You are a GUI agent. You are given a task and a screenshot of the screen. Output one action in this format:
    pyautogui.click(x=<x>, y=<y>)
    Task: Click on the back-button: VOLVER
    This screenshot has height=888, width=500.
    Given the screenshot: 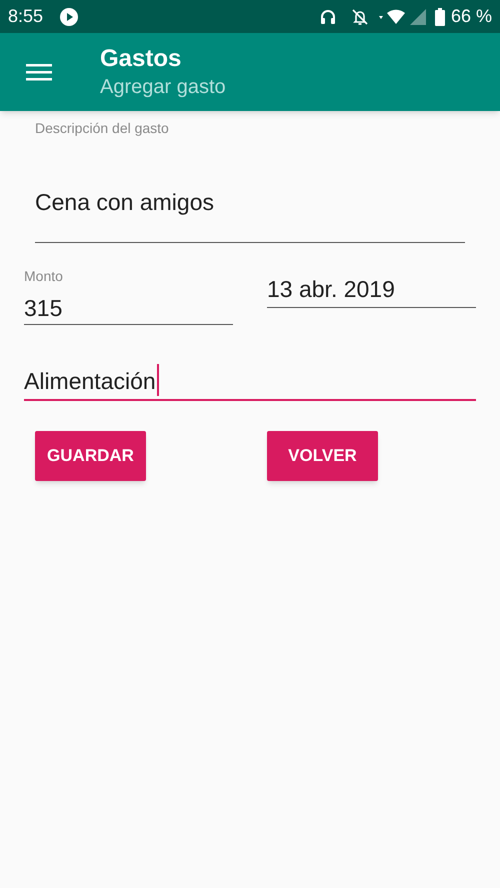 What is the action you would take?
    pyautogui.click(x=322, y=456)
    